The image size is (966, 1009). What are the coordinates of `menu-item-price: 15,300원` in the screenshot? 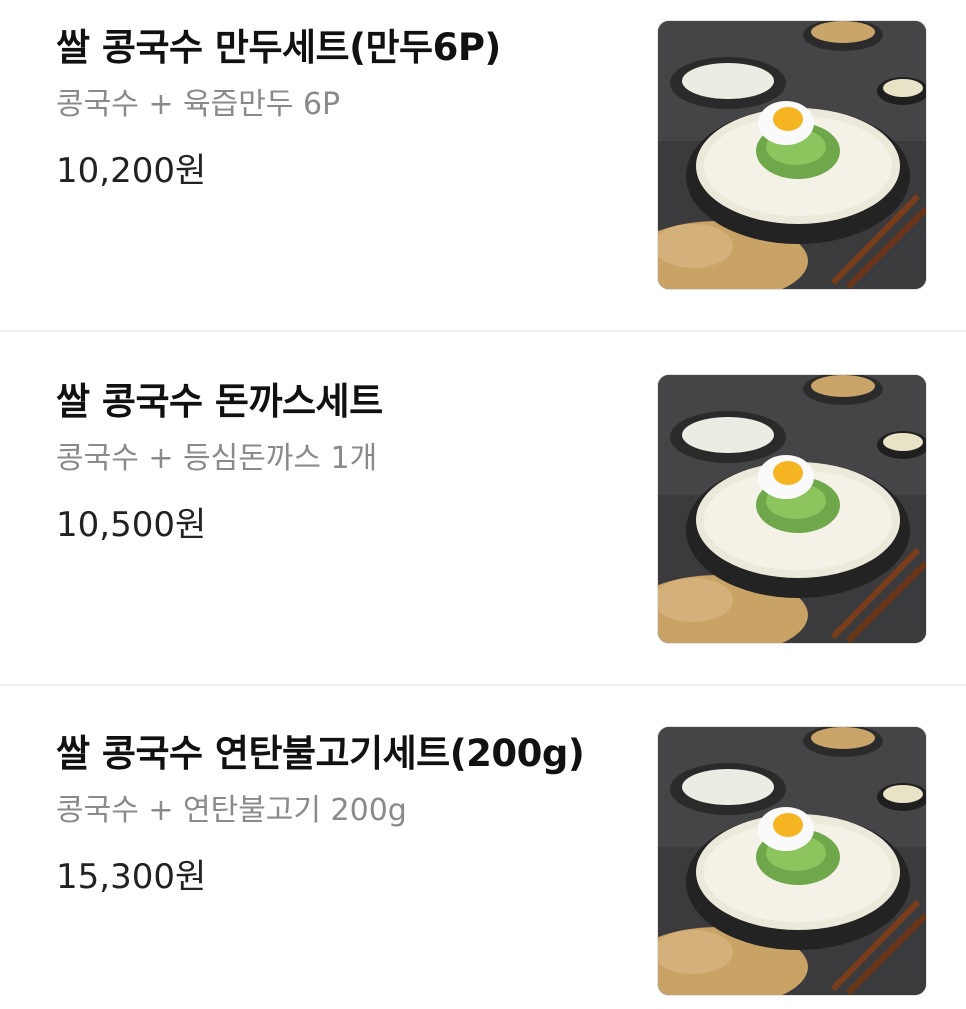 It's located at (131, 877).